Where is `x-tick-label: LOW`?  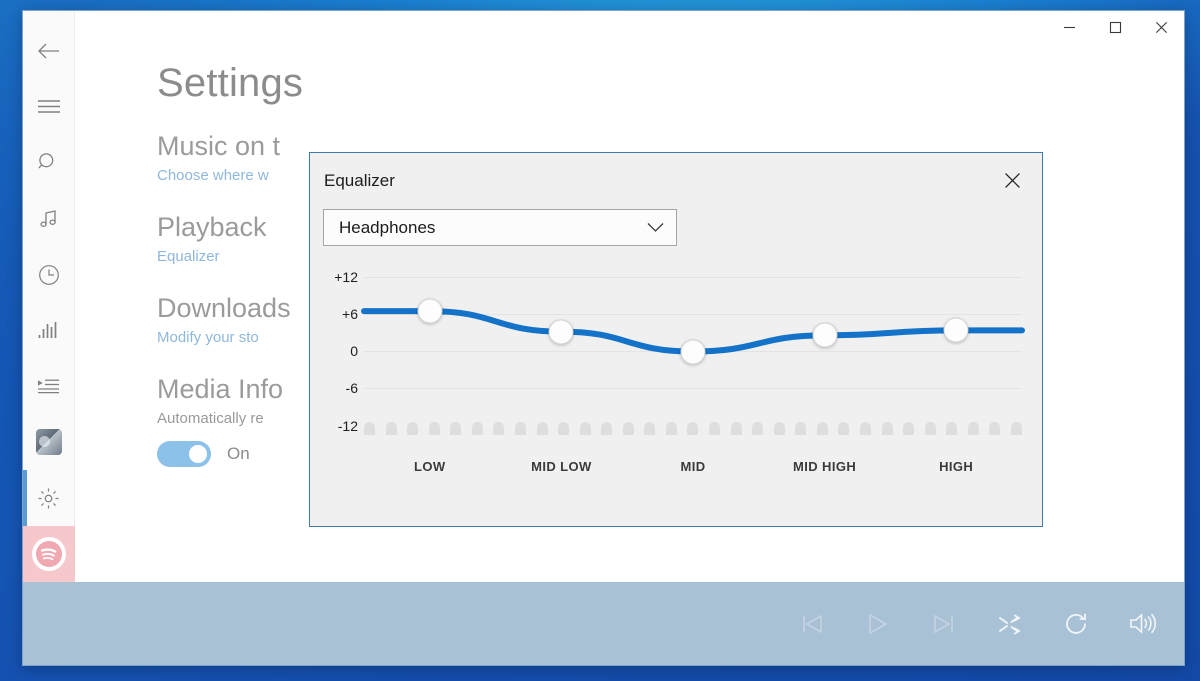
x-tick-label: LOW is located at coordinates (430, 466).